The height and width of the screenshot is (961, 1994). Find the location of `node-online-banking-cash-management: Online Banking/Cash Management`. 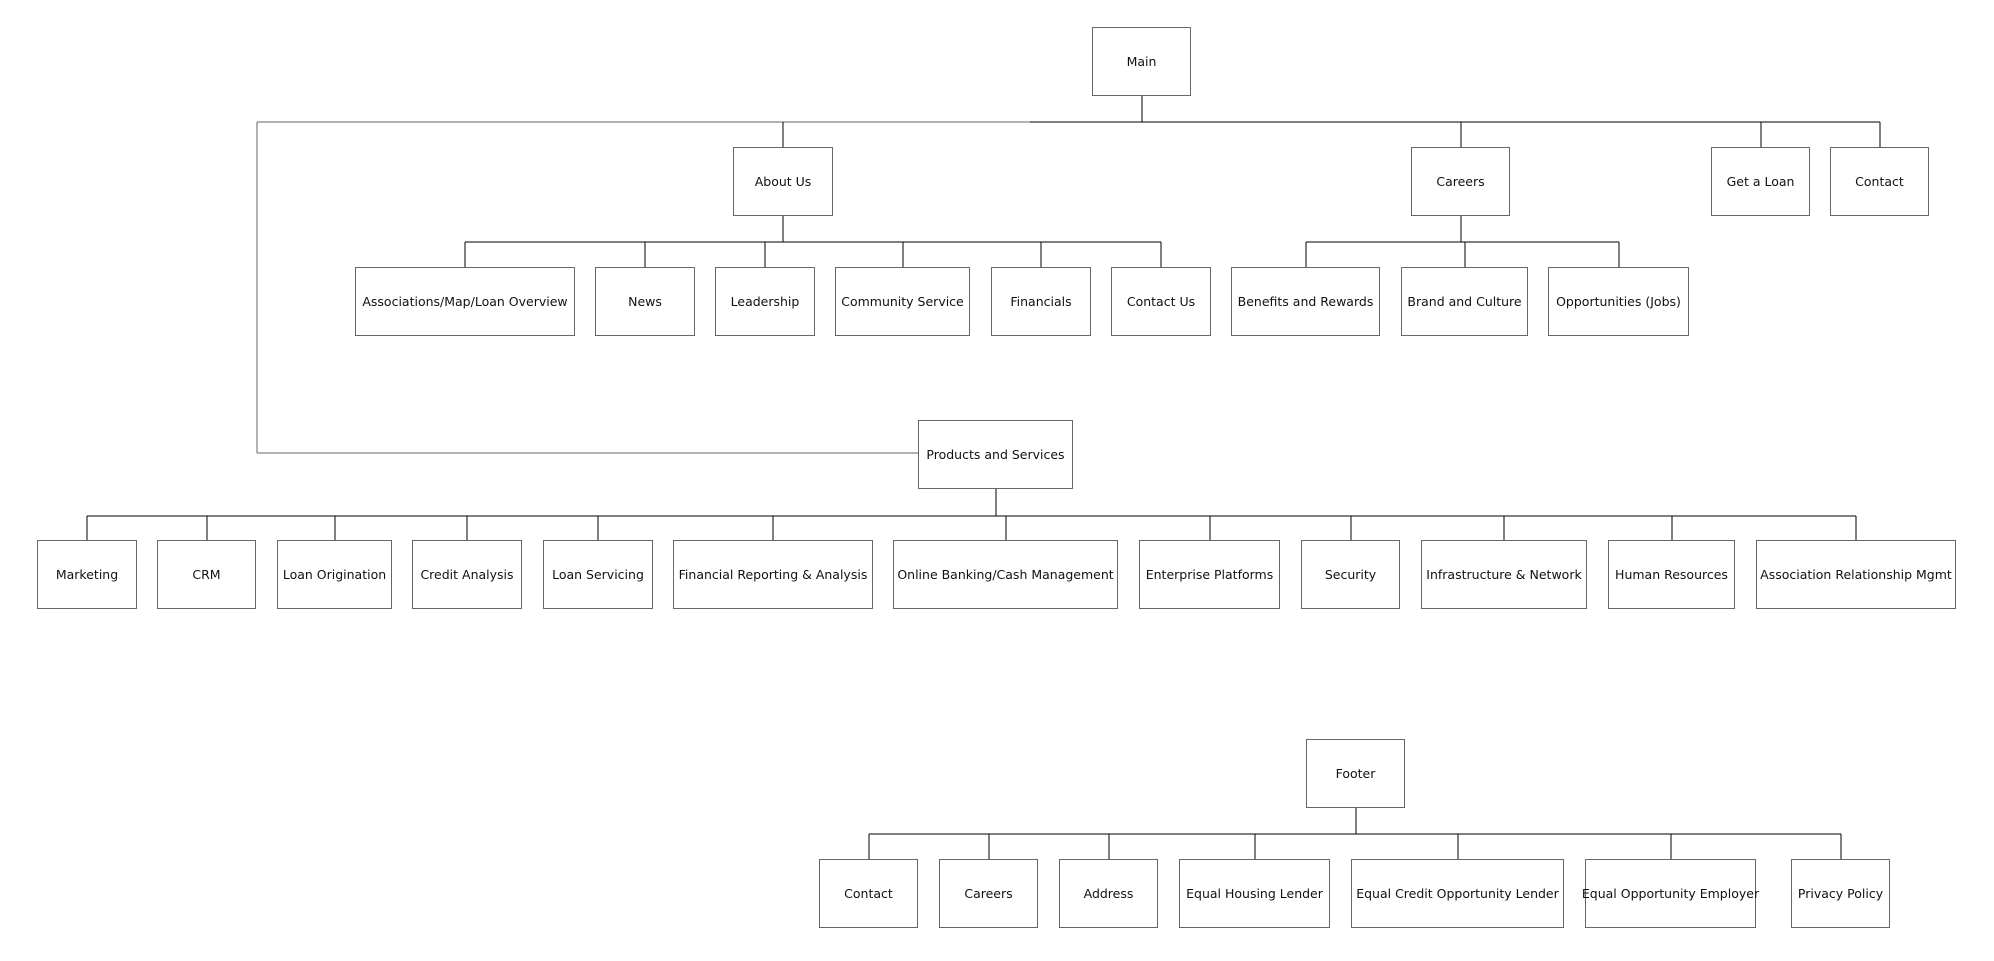

node-online-banking-cash-management: Online Banking/Cash Management is located at coordinates (1005, 574).